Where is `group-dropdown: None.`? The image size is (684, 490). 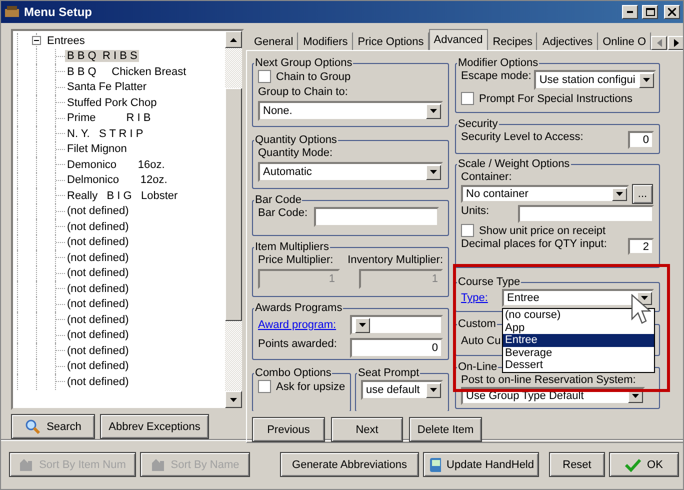 group-dropdown: None. is located at coordinates (350, 111).